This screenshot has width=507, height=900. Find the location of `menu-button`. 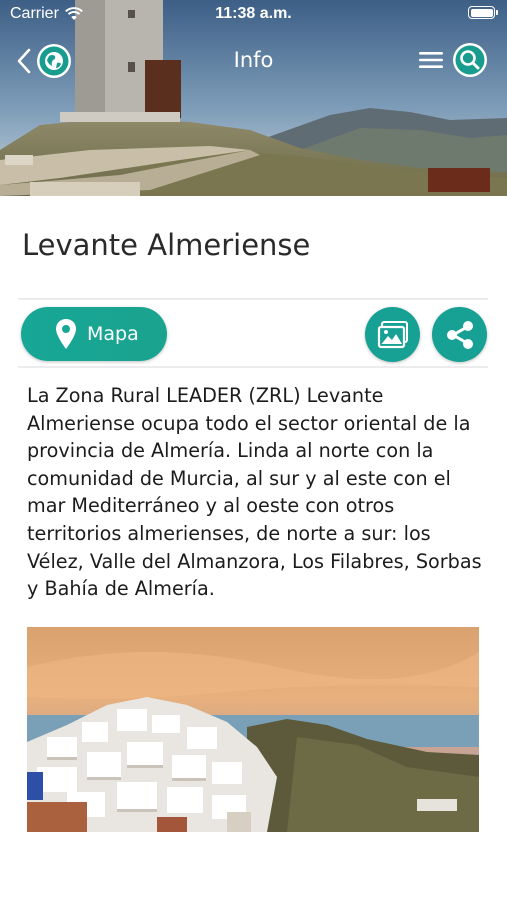

menu-button is located at coordinates (431, 60).